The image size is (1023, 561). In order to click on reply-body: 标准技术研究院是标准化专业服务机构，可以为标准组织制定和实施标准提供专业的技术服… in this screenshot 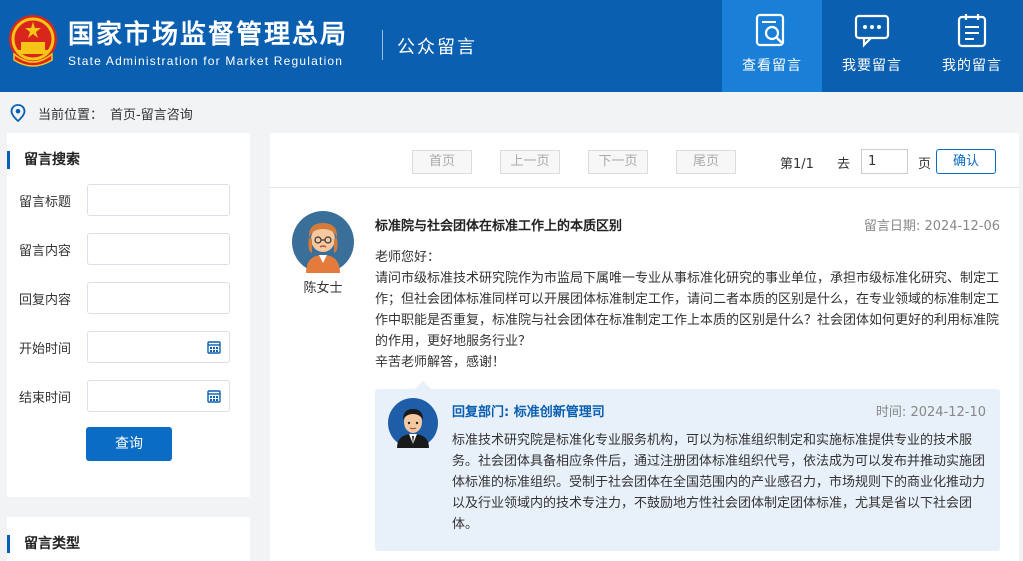, I will do `click(719, 482)`.